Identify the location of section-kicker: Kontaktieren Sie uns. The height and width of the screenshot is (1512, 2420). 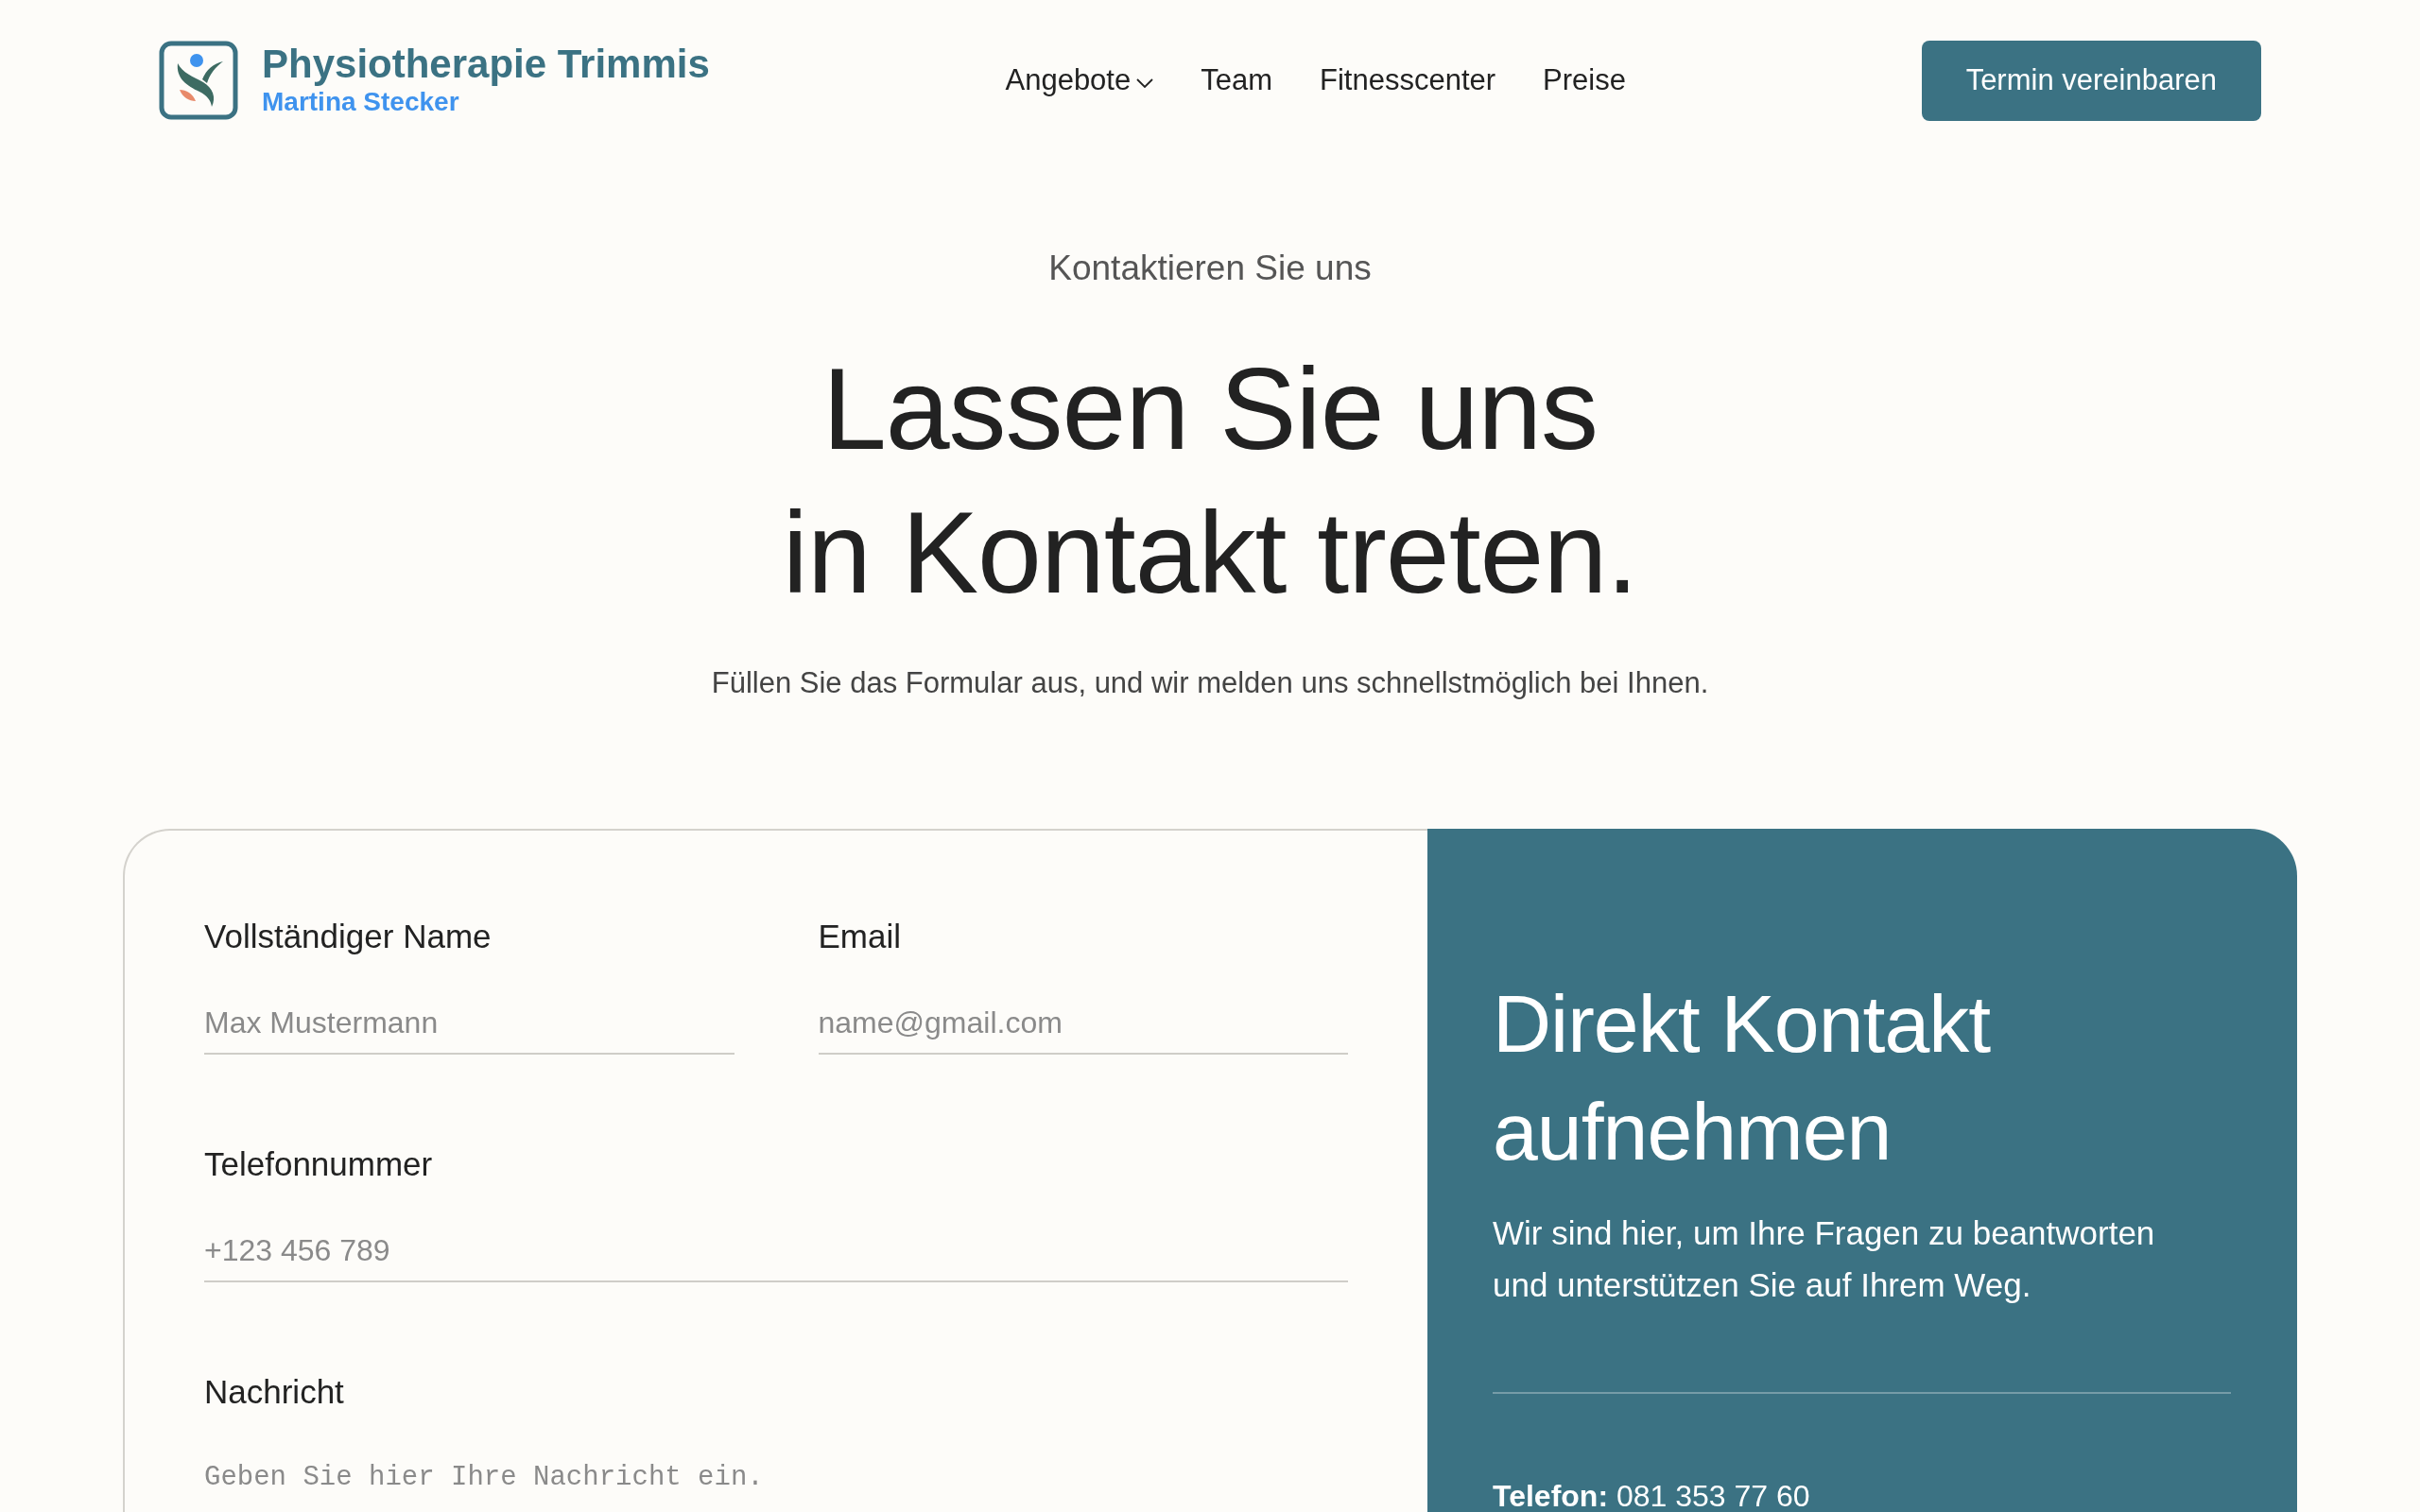
(1210, 268).